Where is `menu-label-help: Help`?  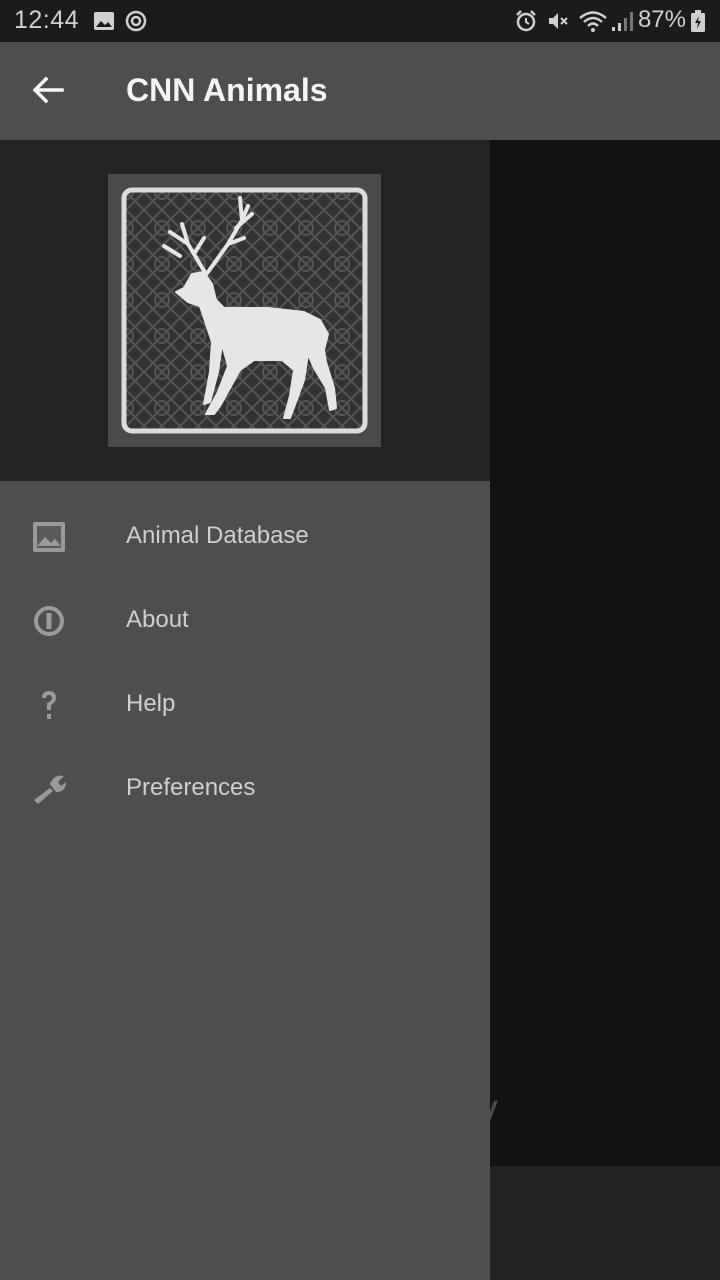
menu-label-help: Help is located at coordinates (151, 703).